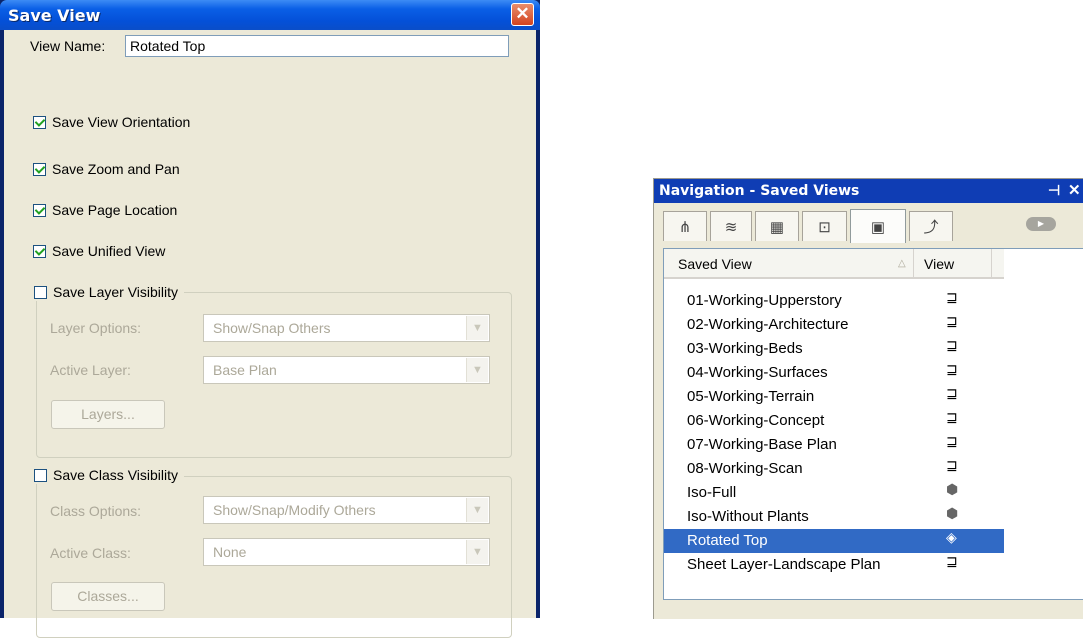 This screenshot has width=1083, height=638. Describe the element at coordinates (834, 373) in the screenshot. I see `list-item: 04-Working-Surfaces ⊒` at that location.